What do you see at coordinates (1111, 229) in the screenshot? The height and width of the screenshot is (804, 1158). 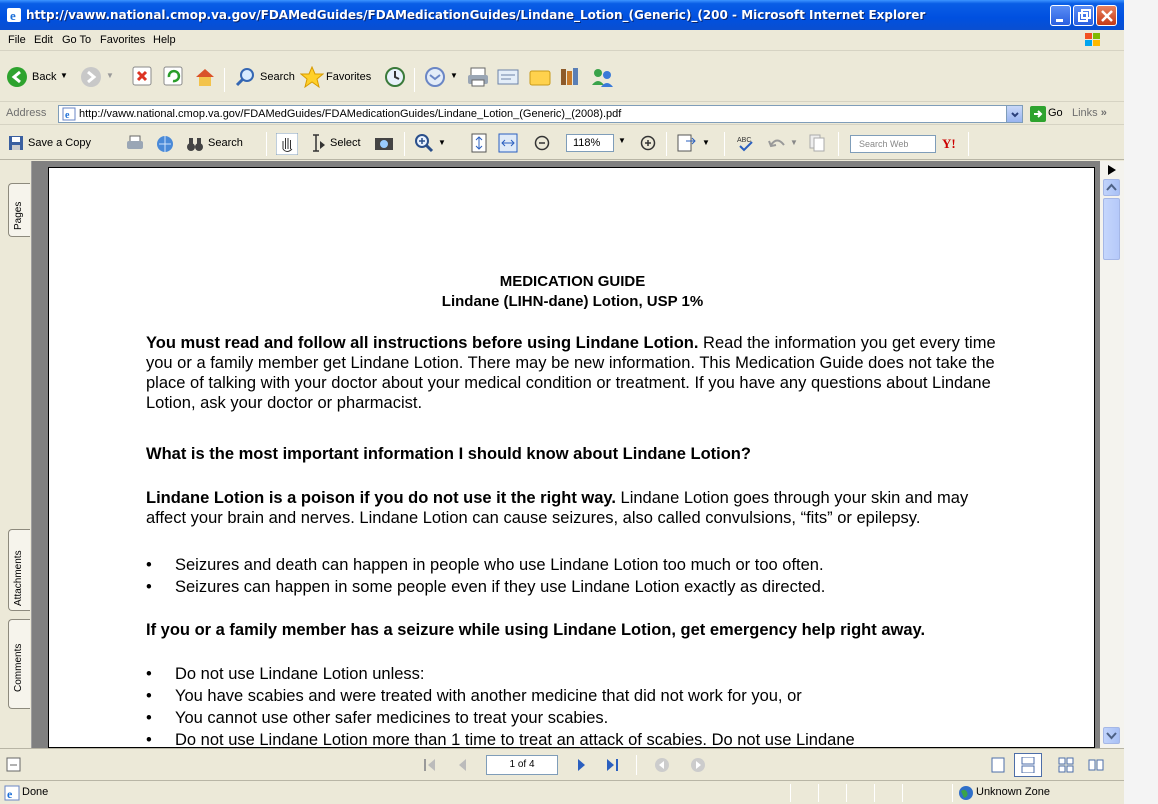 I see `scroll-thumb` at bounding box center [1111, 229].